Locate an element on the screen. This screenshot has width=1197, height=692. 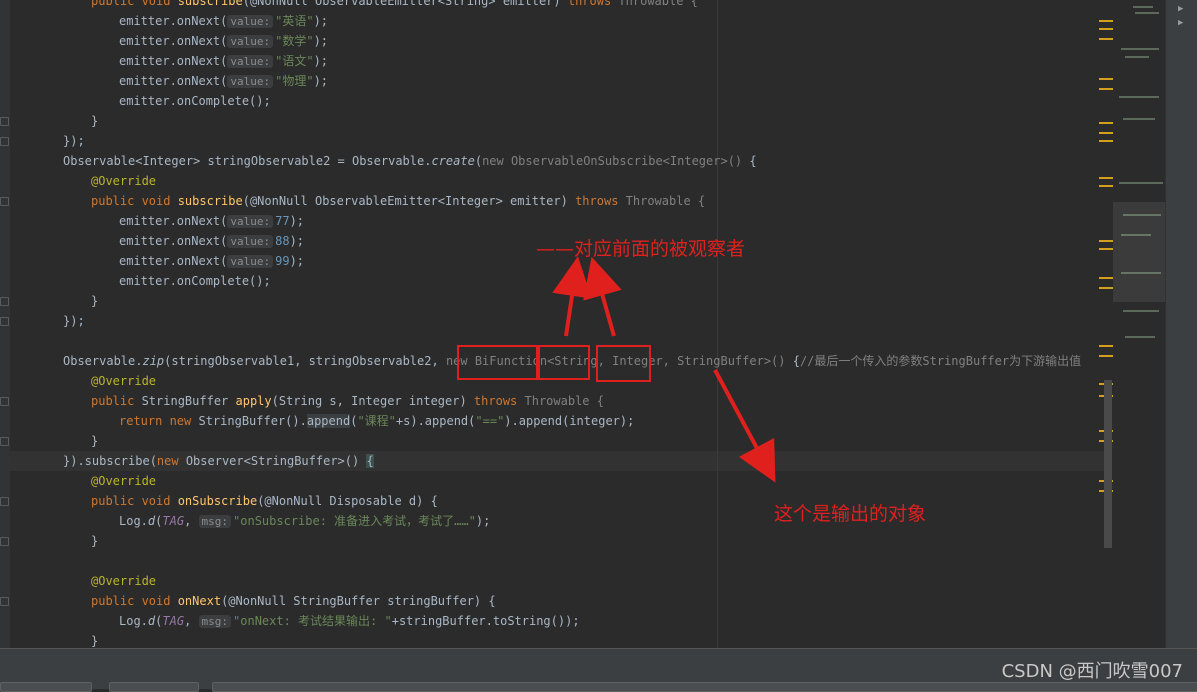
arrow-up-right is located at coordinates (602, 296).